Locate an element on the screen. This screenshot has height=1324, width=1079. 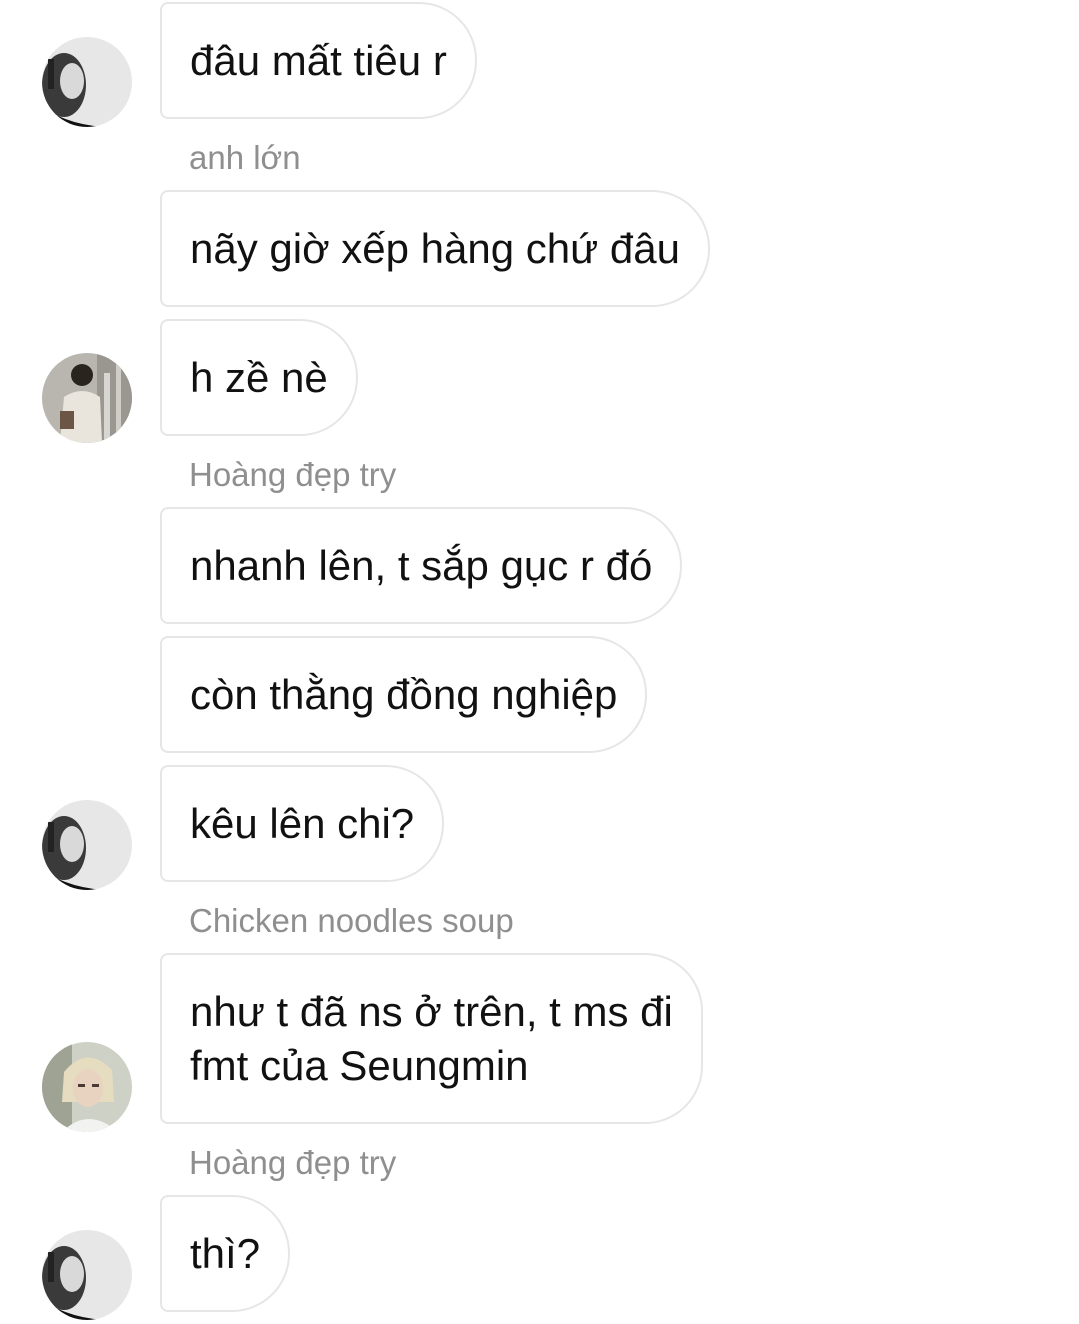
sender-name: Chicken noodles soup is located at coordinates (351, 920).